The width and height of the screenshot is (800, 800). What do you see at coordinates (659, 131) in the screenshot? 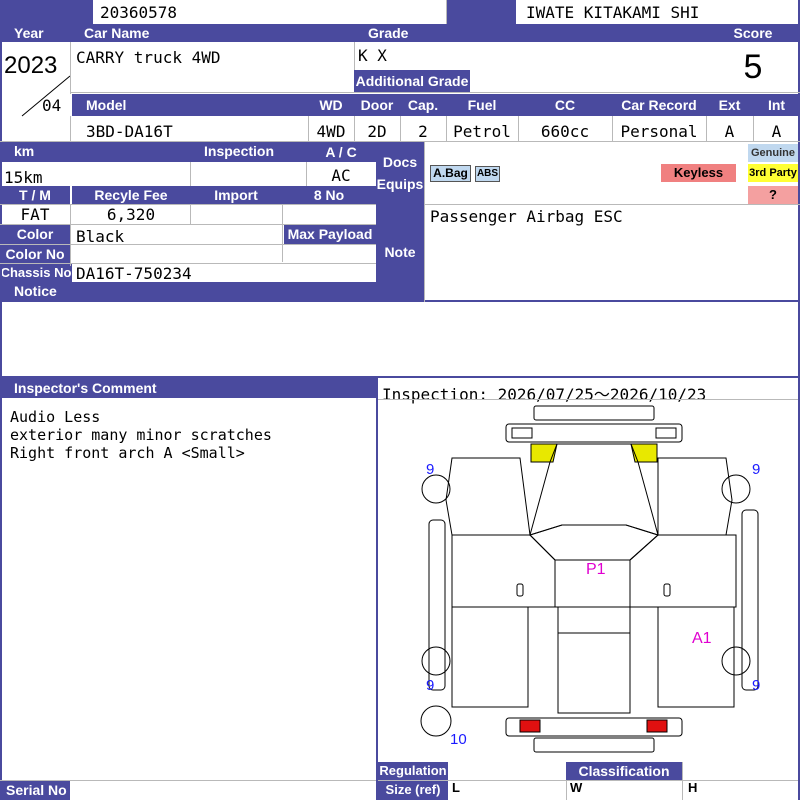
I see `car-record-value: Personal` at bounding box center [659, 131].